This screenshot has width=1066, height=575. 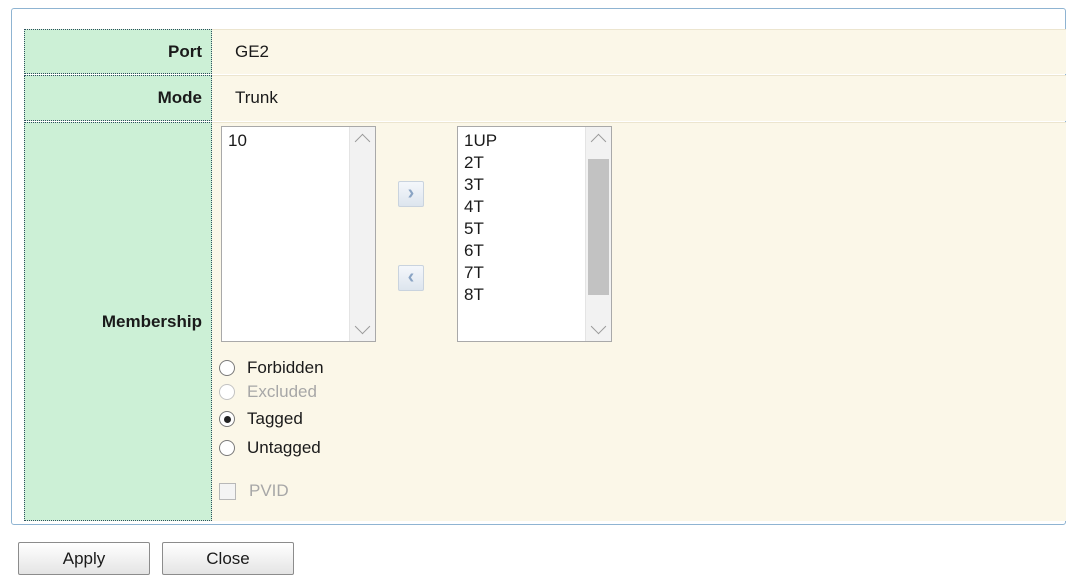 What do you see at coordinates (480, 229) in the screenshot?
I see `list-item: 5T` at bounding box center [480, 229].